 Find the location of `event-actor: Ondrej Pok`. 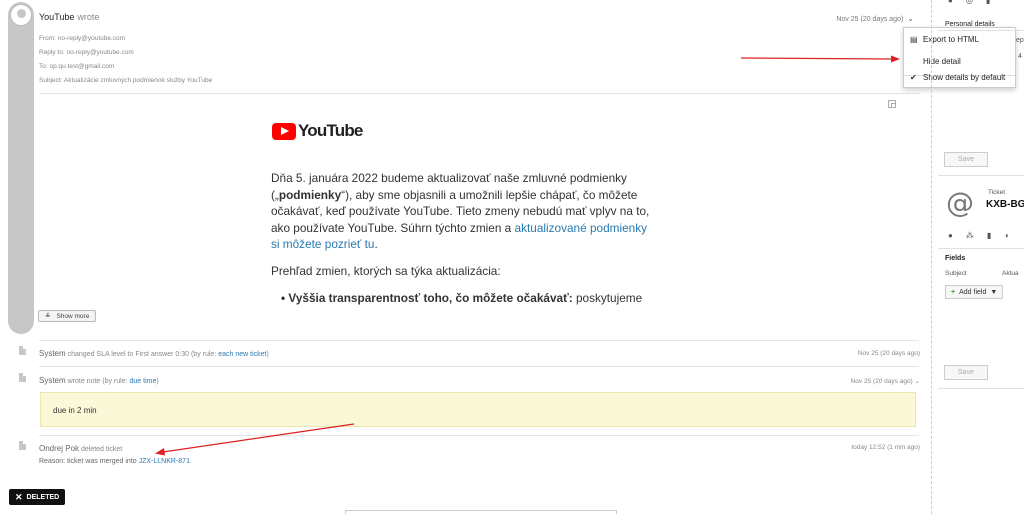

event-actor: Ondrej Pok is located at coordinates (59, 448).